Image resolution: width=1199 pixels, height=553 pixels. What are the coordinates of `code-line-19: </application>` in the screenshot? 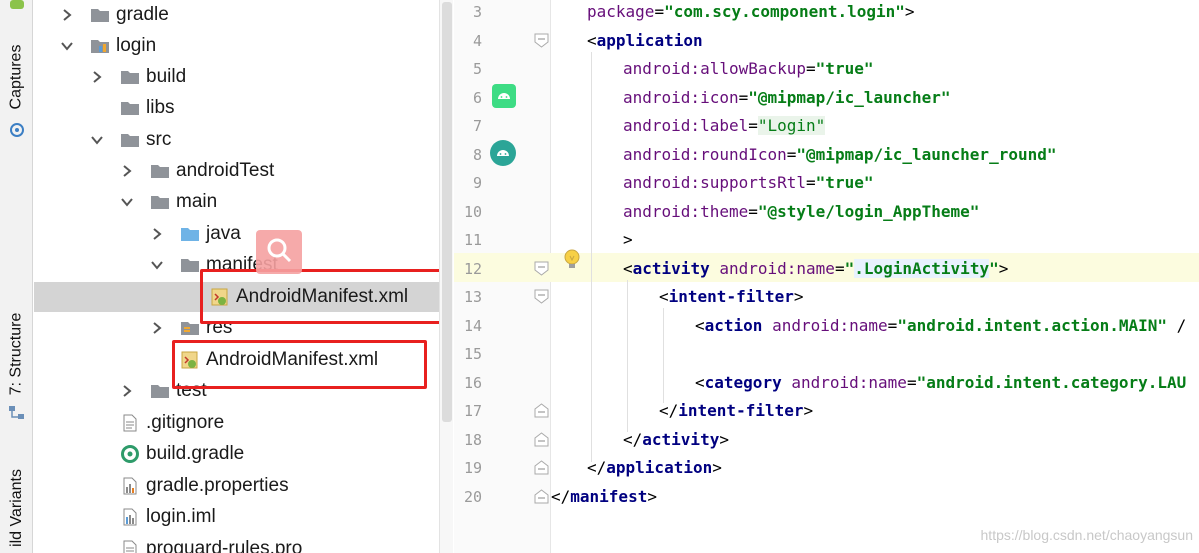 It's located at (654, 467).